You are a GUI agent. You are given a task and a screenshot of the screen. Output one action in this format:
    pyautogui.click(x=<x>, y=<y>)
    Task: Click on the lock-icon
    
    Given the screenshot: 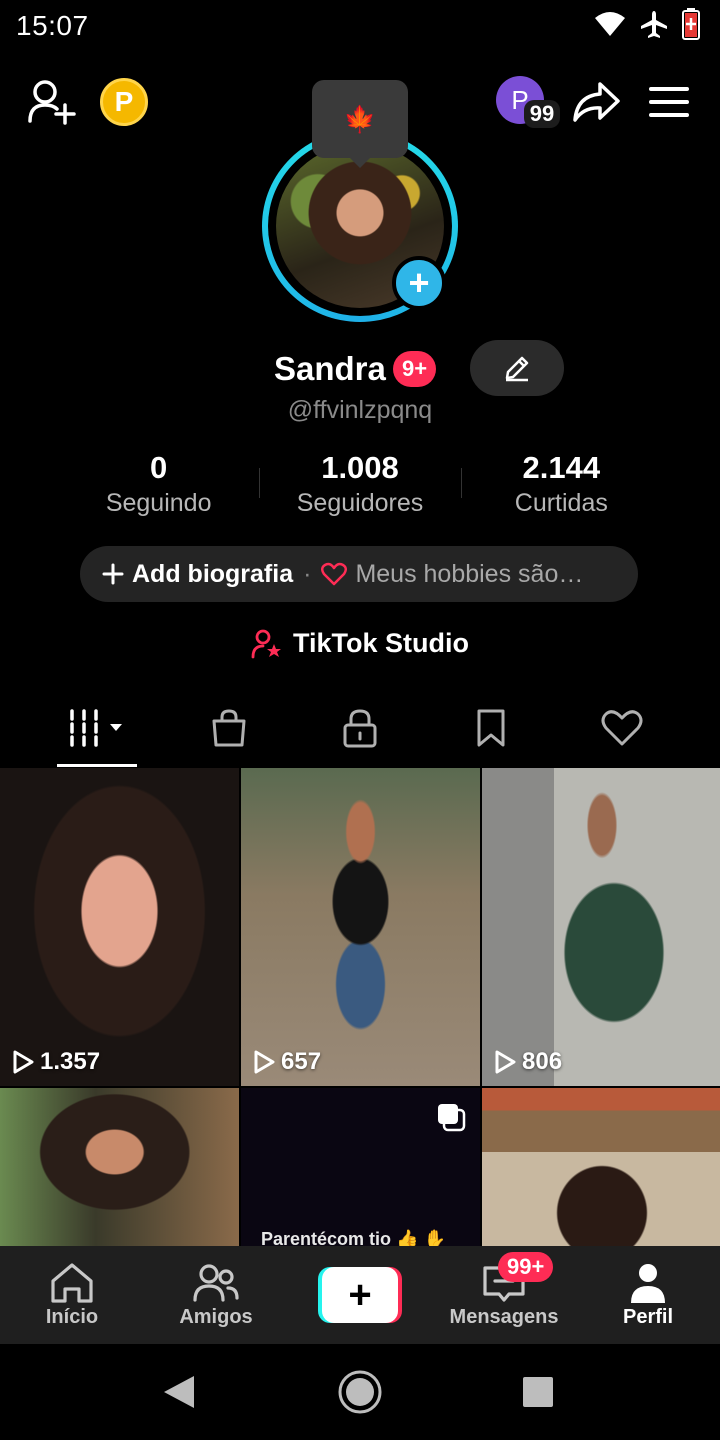 What is the action you would take?
    pyautogui.click(x=359, y=728)
    